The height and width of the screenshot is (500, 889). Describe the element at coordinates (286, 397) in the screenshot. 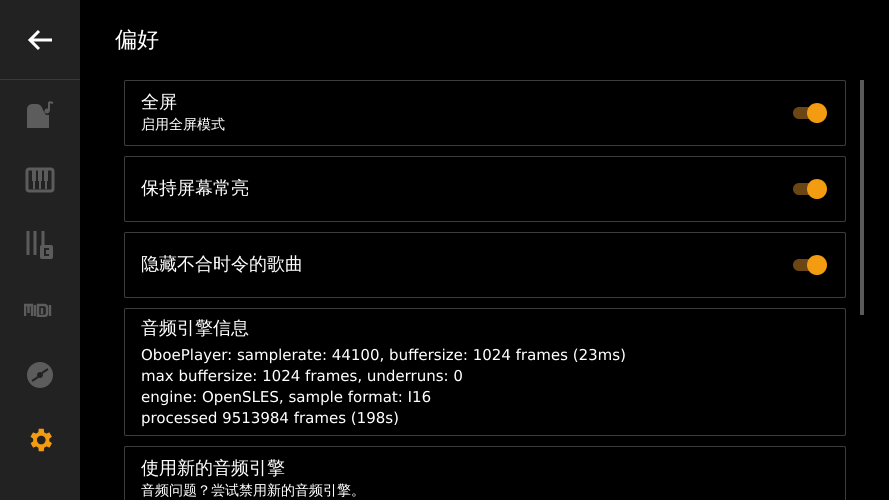

I see `info-line: engine: OpenSLES, sample format: I16` at that location.